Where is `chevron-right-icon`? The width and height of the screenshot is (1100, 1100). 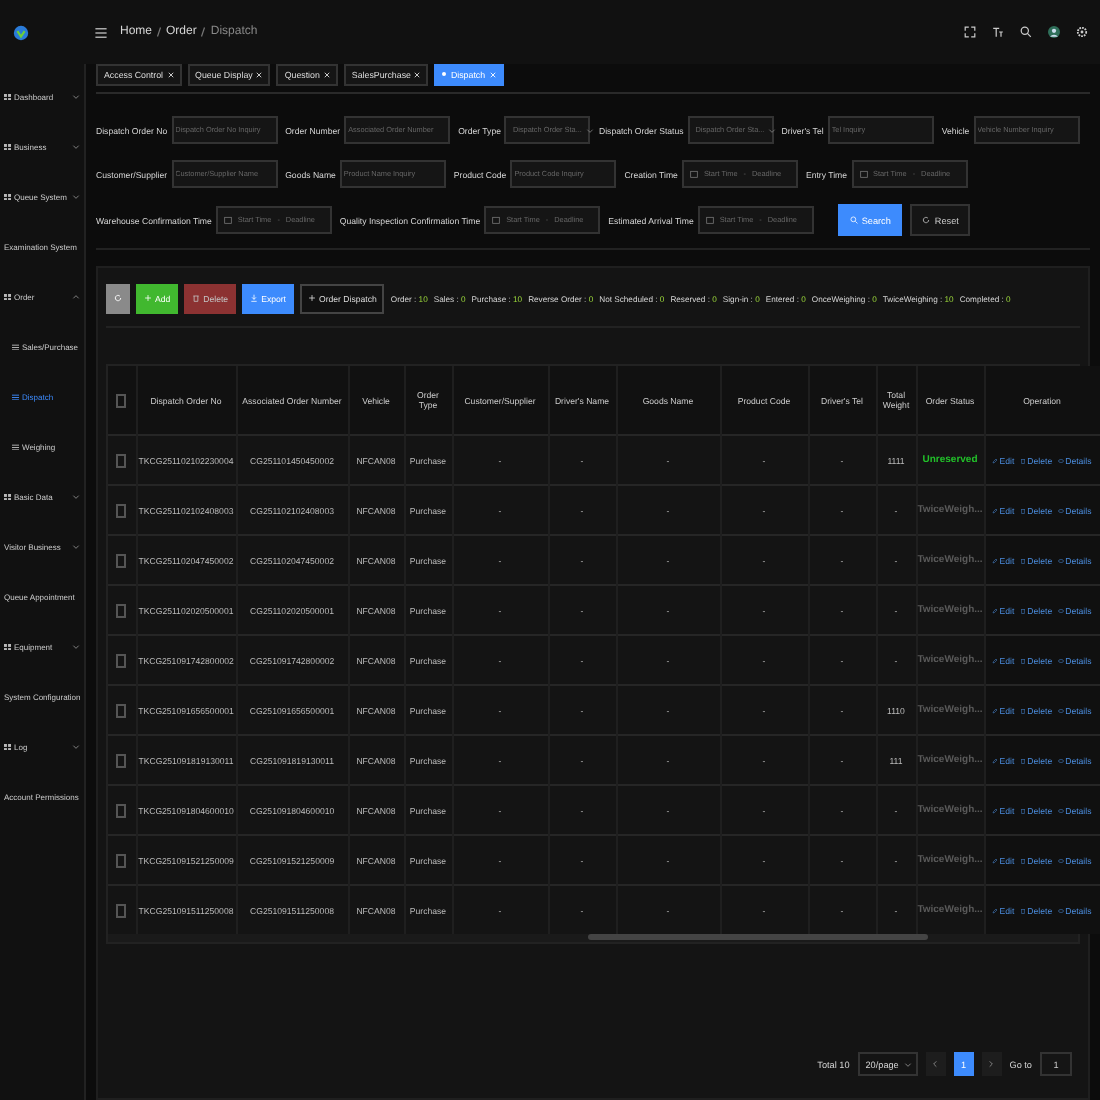 chevron-right-icon is located at coordinates (991, 1064).